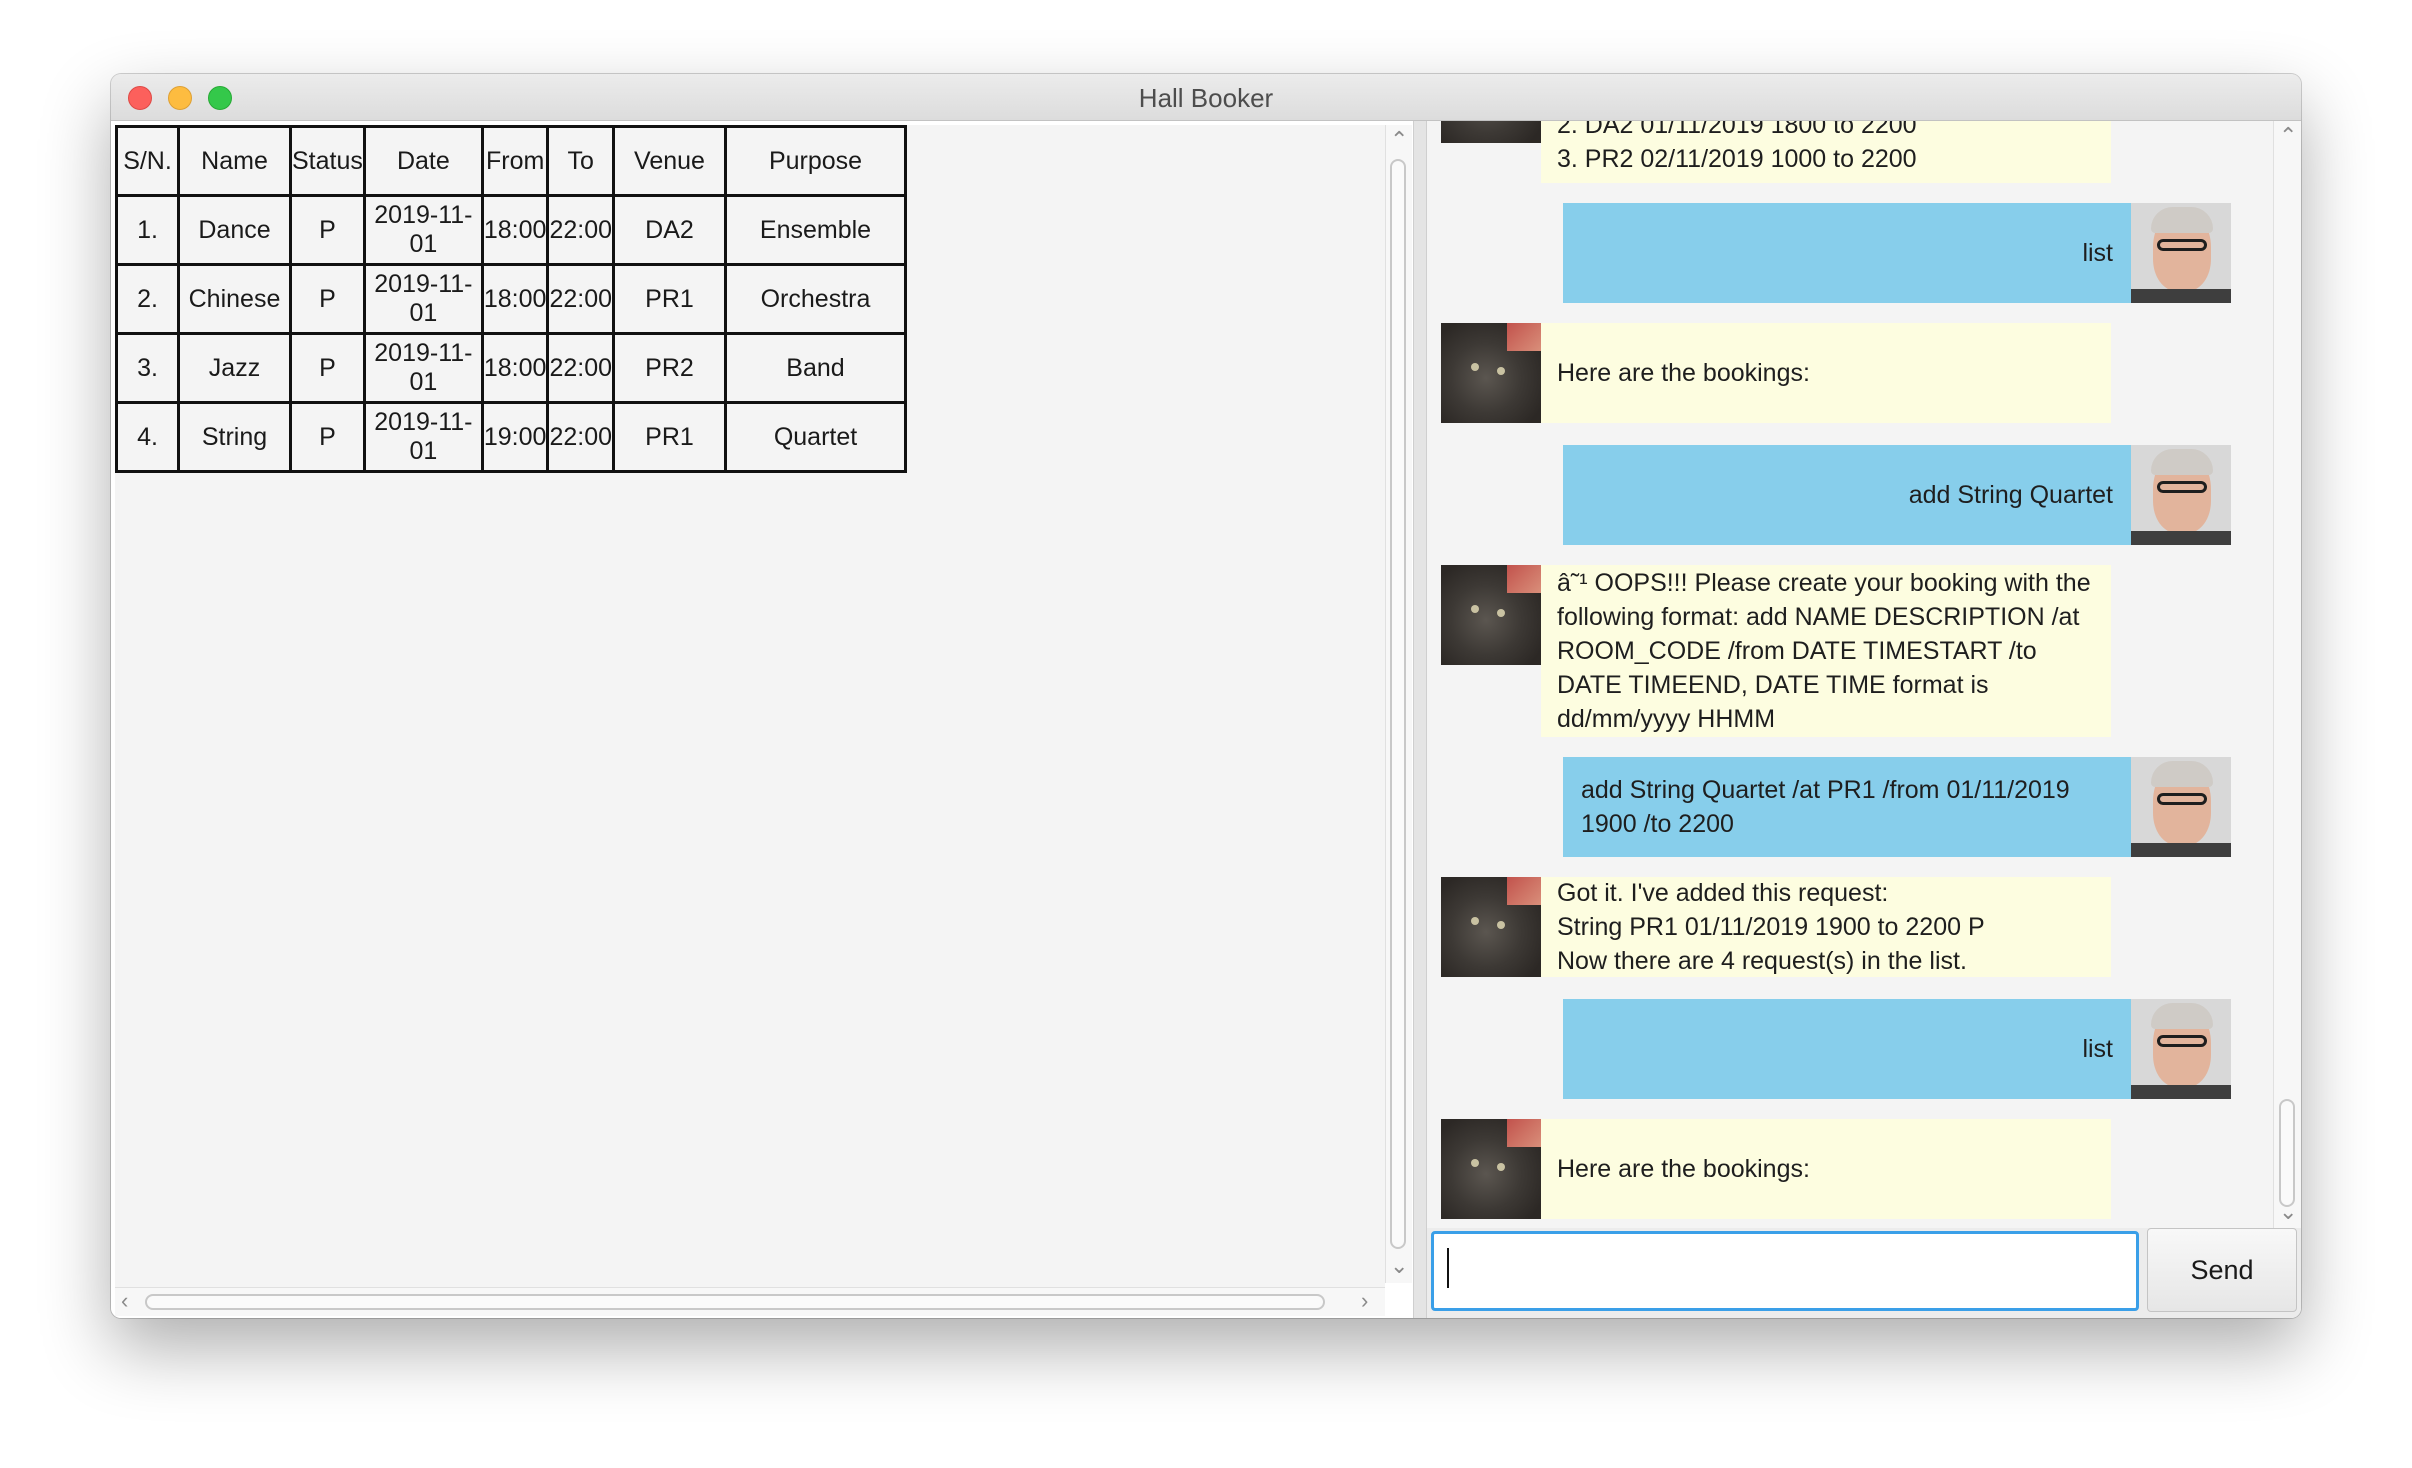 The width and height of the screenshot is (2412, 1468). Describe the element at coordinates (423, 161) in the screenshot. I see `column-header-date: Date` at that location.